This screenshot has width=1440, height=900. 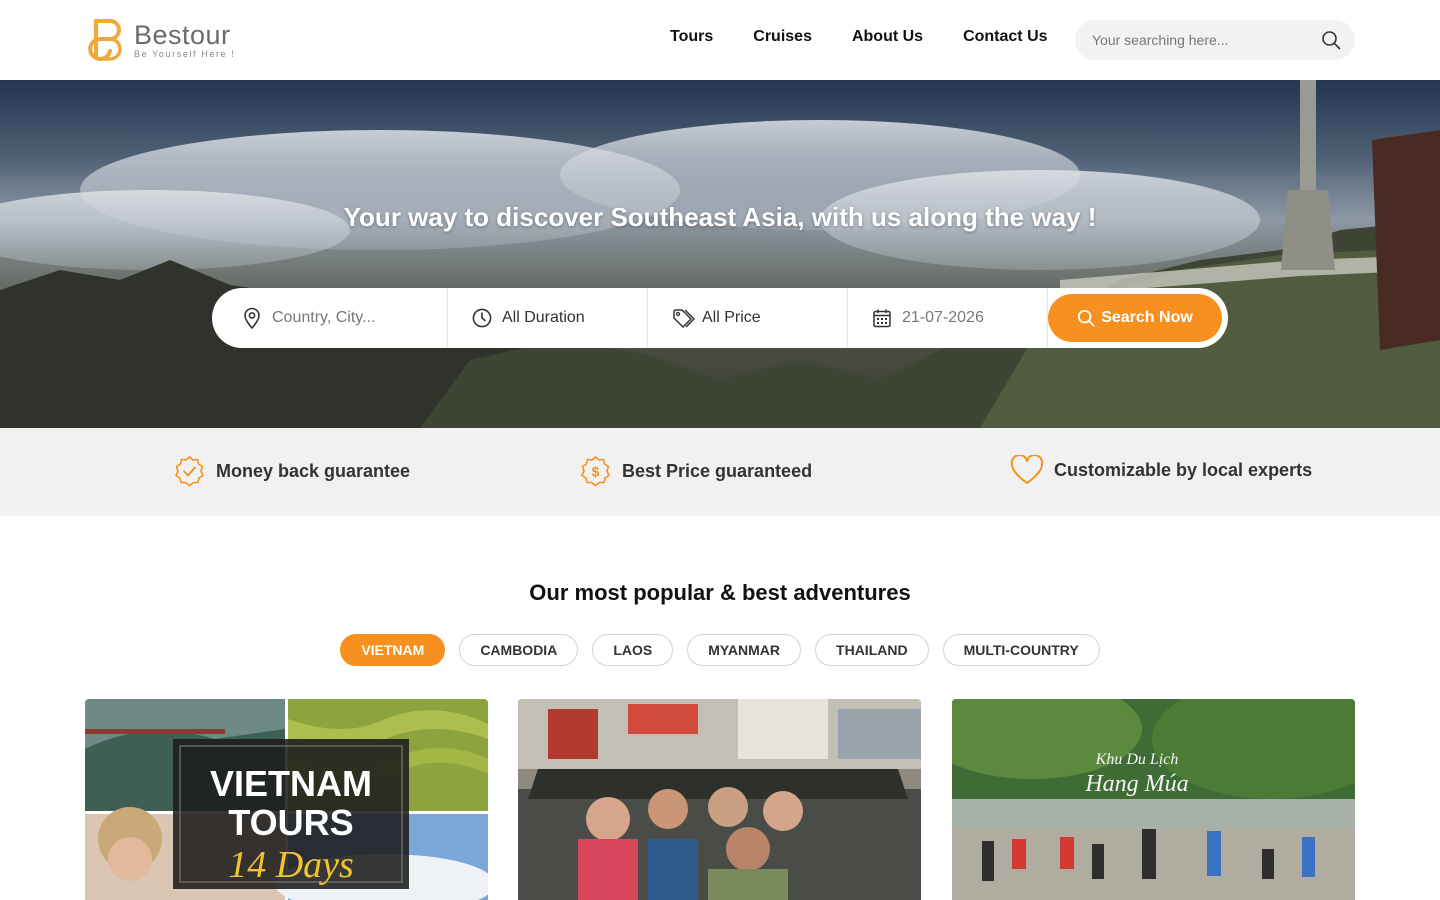 I want to click on tab-cambodia: CAMBODIA, so click(x=519, y=650).